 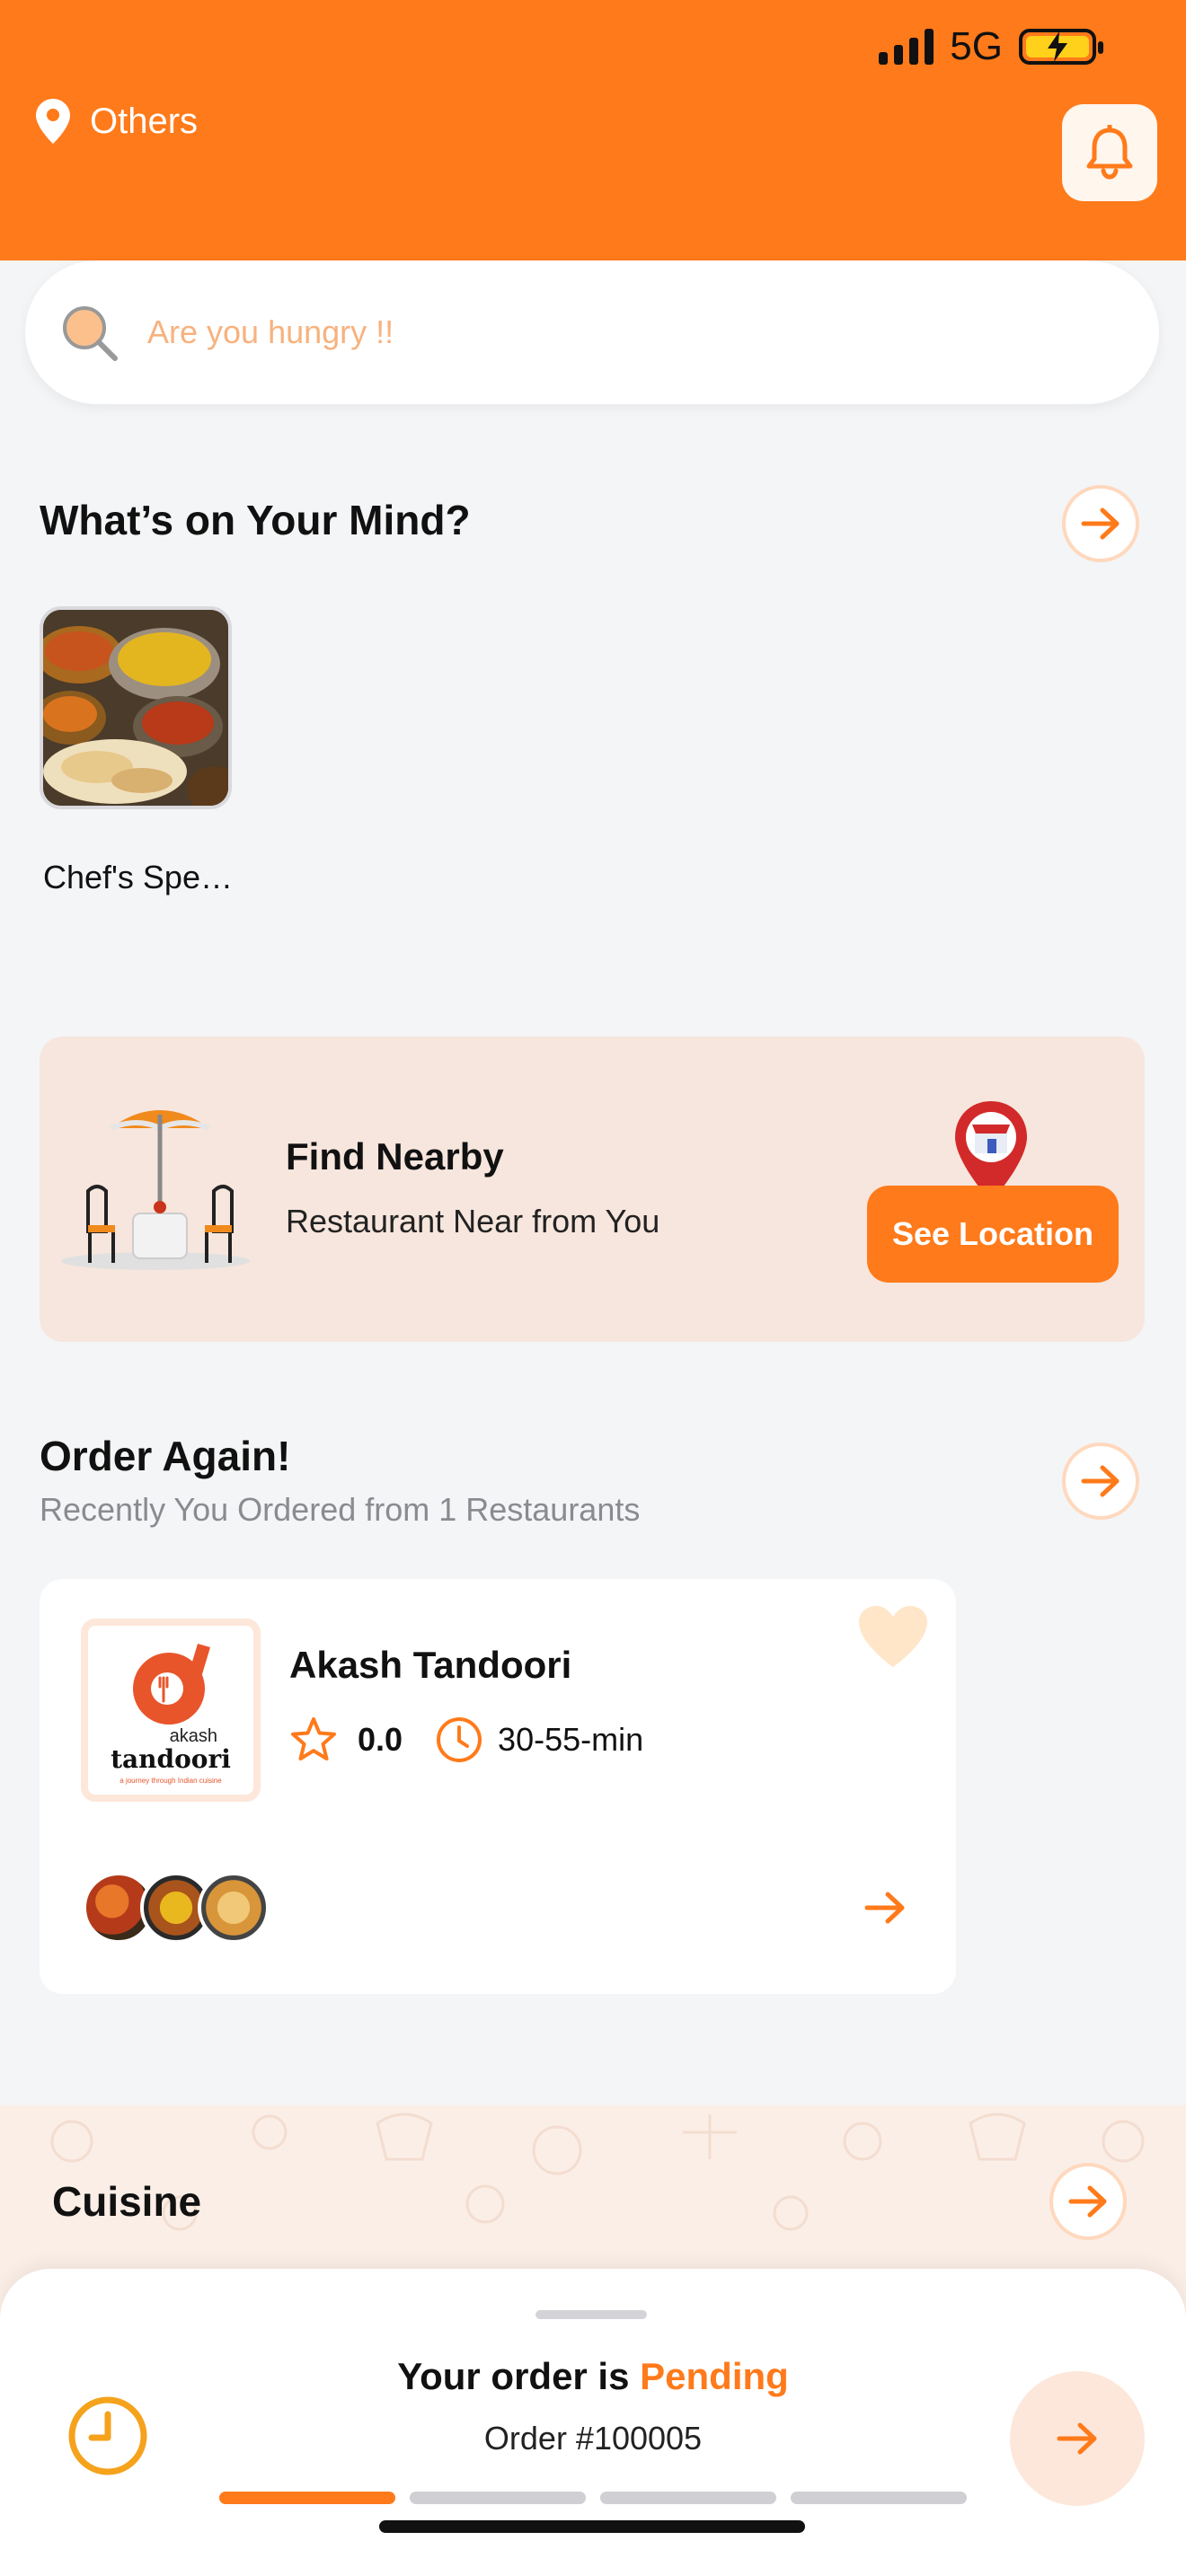 I want to click on location-selector: Others, so click(x=117, y=121).